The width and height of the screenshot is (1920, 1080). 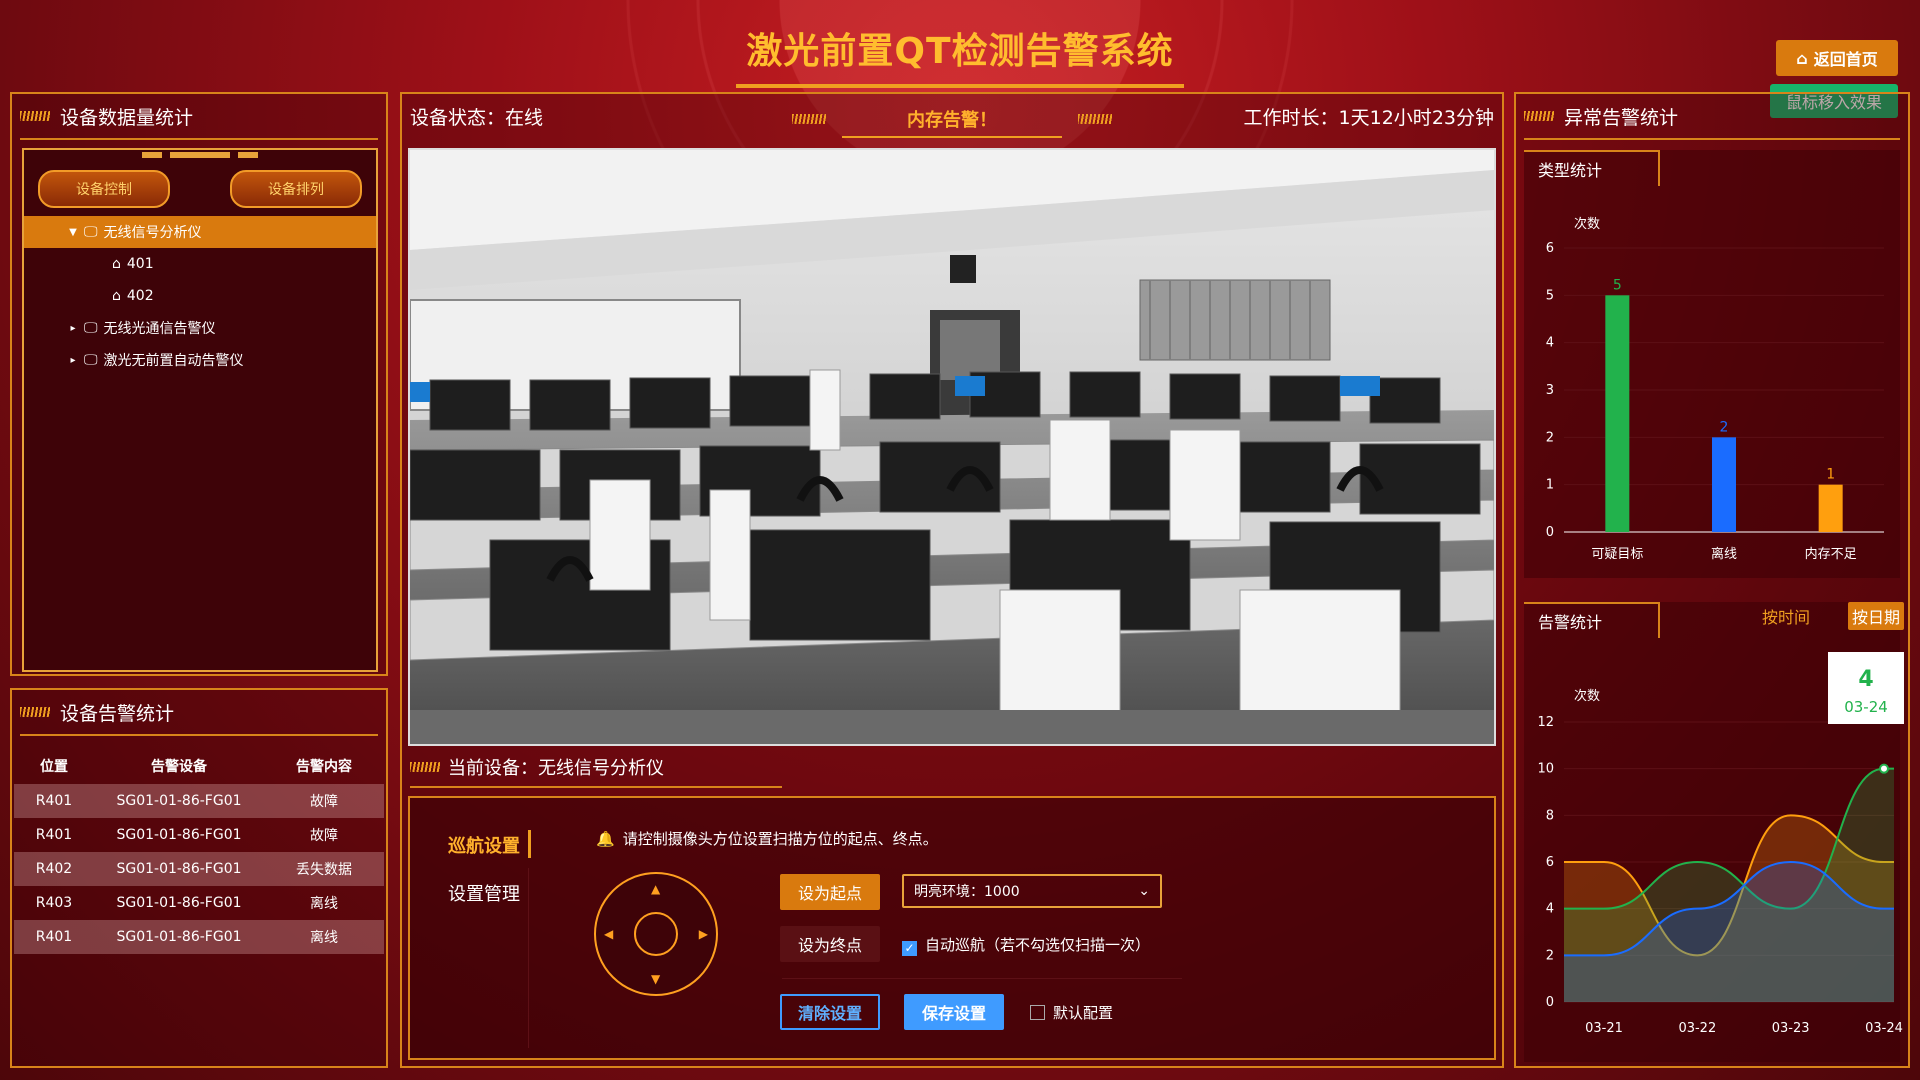 What do you see at coordinates (1720, 844) in the screenshot?
I see `alarm-area-chart: 次数 0 2 4 6 8 10 12 03-21 03-22 03-23 03-24 4 03-24` at bounding box center [1720, 844].